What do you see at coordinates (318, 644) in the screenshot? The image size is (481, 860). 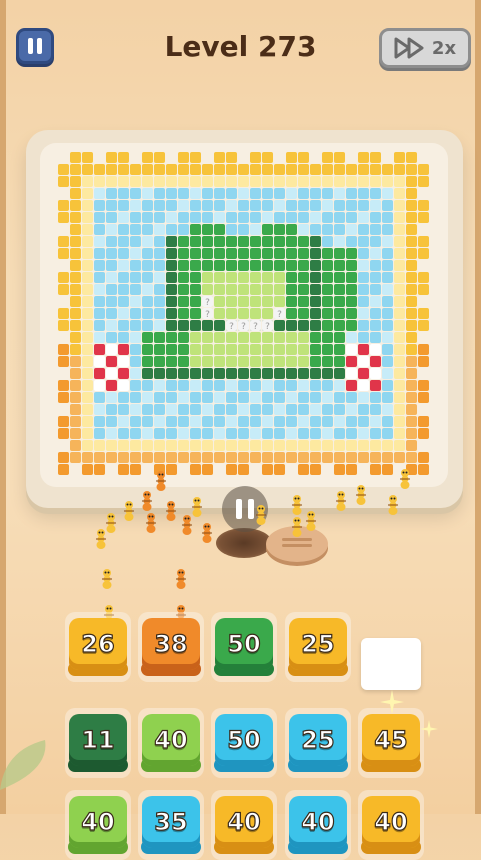 I see `color-tile-yellow: 25` at bounding box center [318, 644].